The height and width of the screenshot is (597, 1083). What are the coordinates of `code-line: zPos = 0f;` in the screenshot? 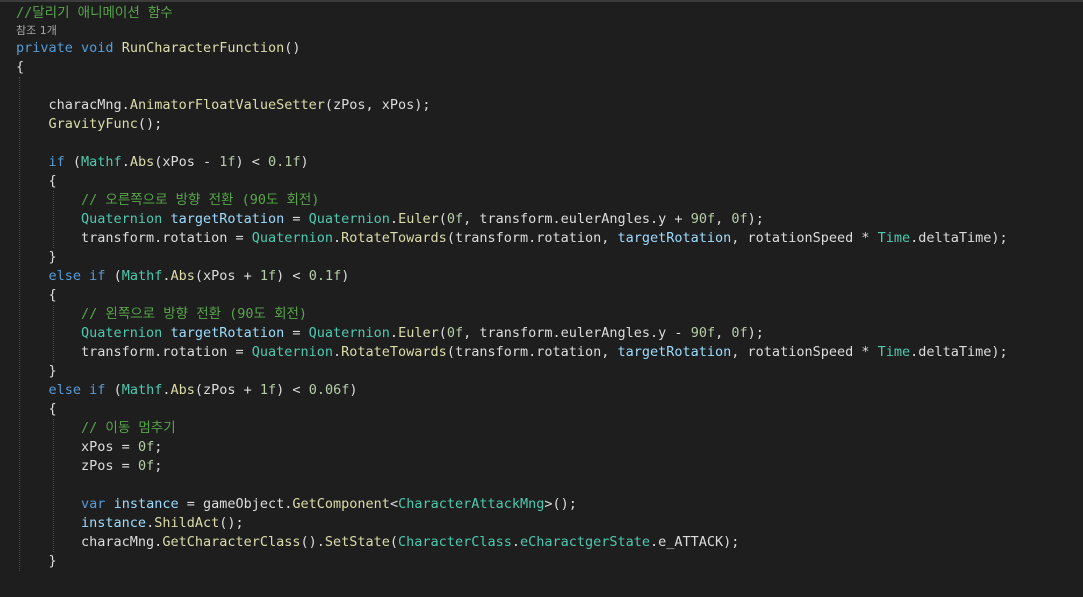 It's located at (89, 466).